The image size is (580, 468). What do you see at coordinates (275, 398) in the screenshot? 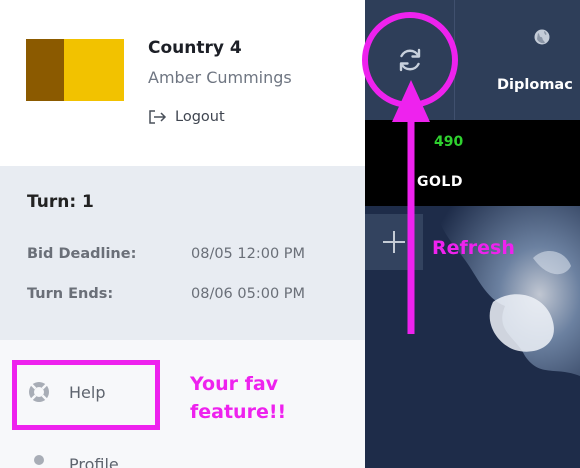
I see `fav-feature-annotation: Your fav feature!!` at bounding box center [275, 398].